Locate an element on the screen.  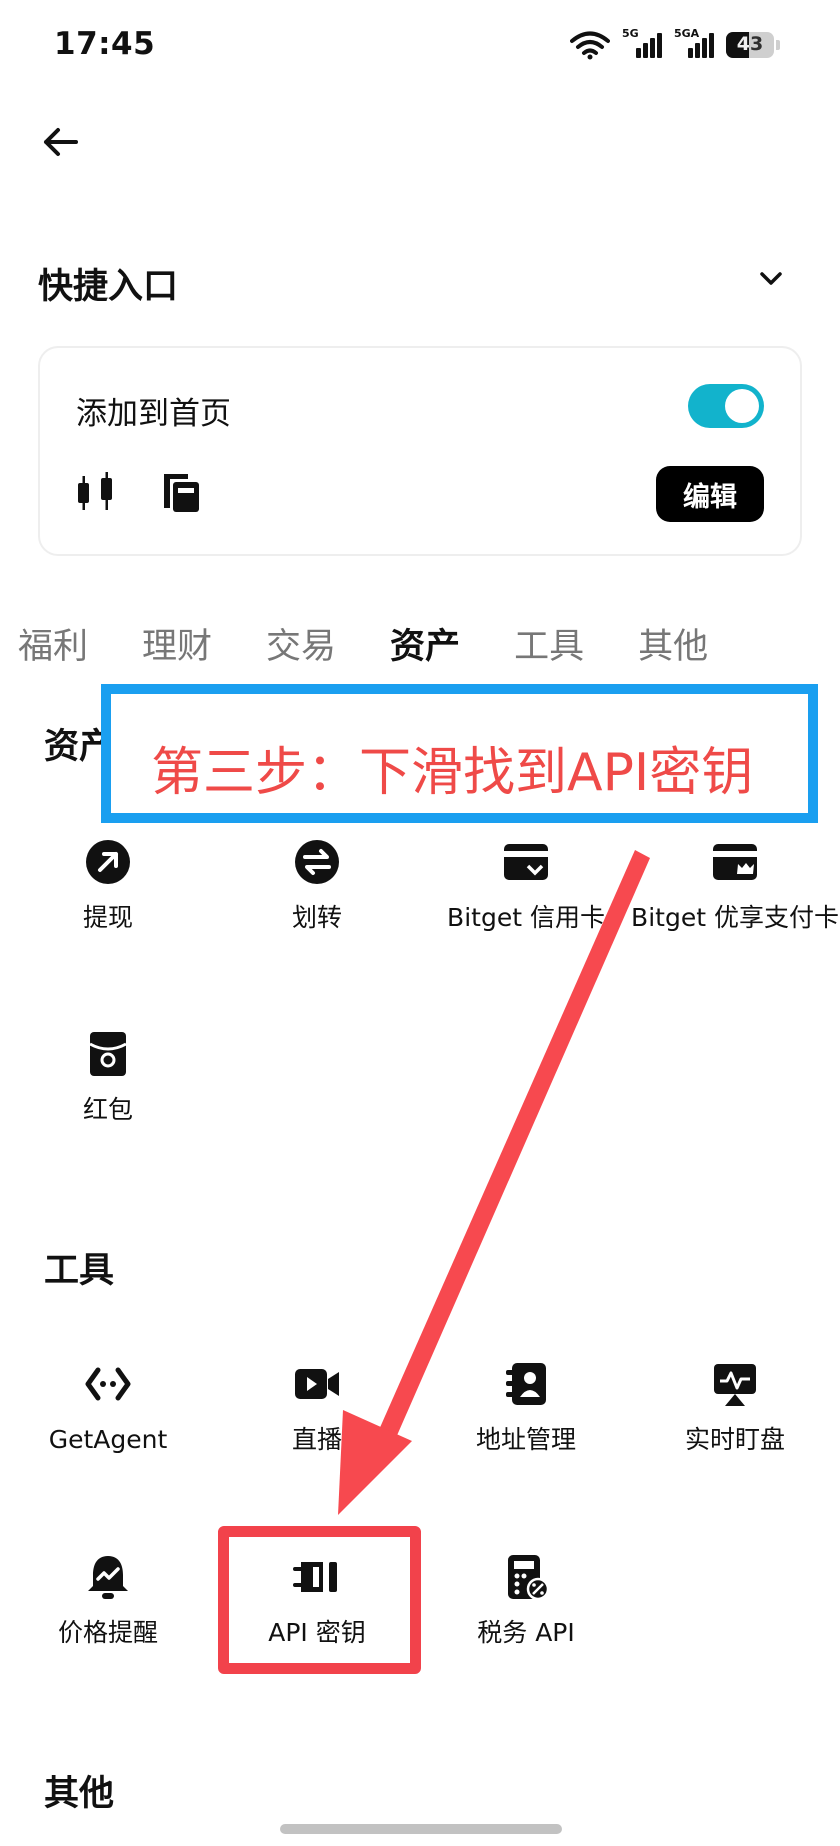
shortcut-card: 添加到首页 编辑 is located at coordinates (420, 451).